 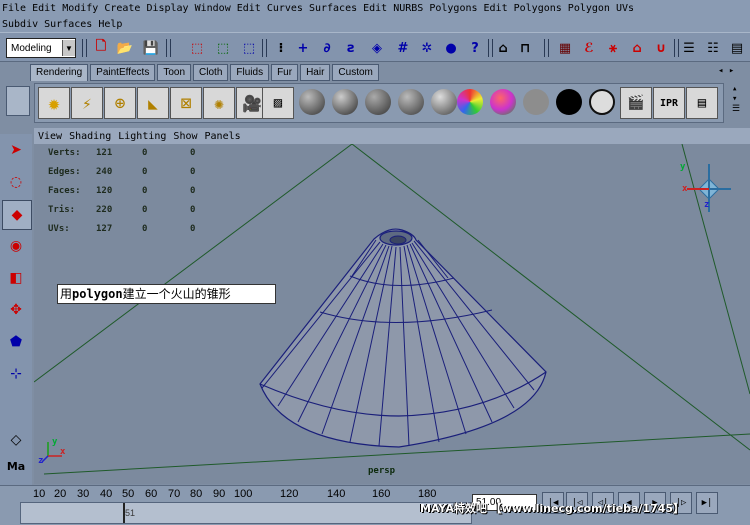 What do you see at coordinates (707, 503) in the screenshot?
I see `go-to-end-icon: ▶|` at bounding box center [707, 503].